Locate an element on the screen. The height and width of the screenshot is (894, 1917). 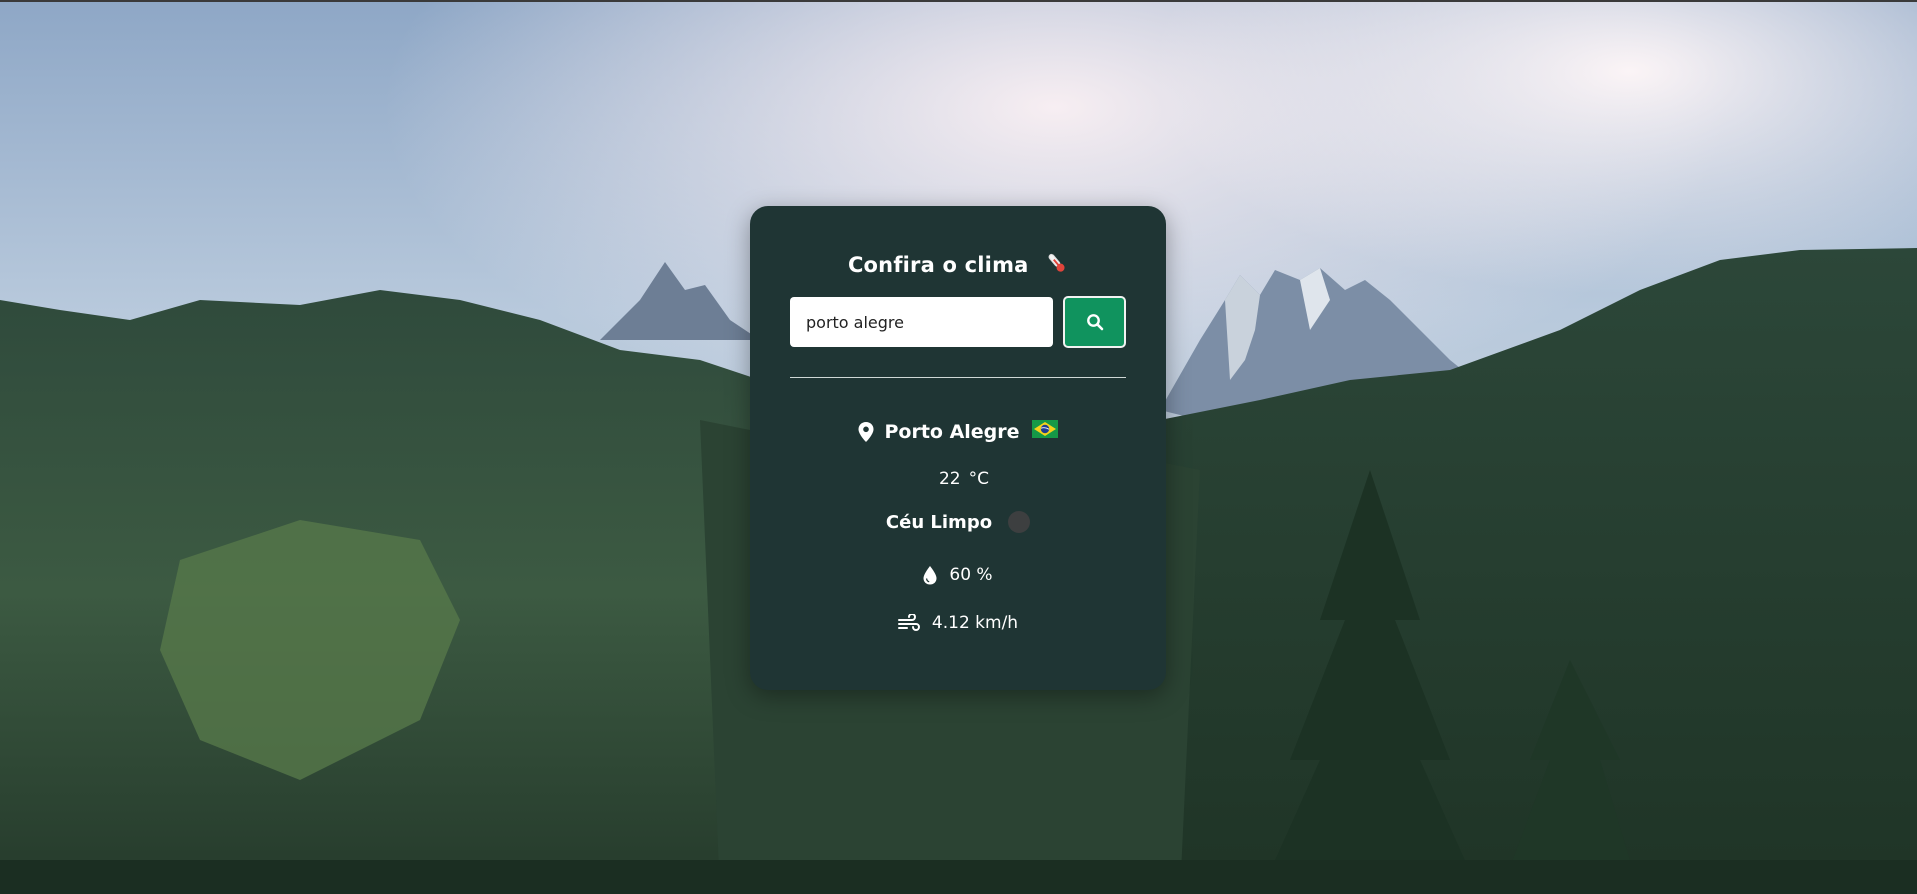
map-pin-icon is located at coordinates (866, 431).